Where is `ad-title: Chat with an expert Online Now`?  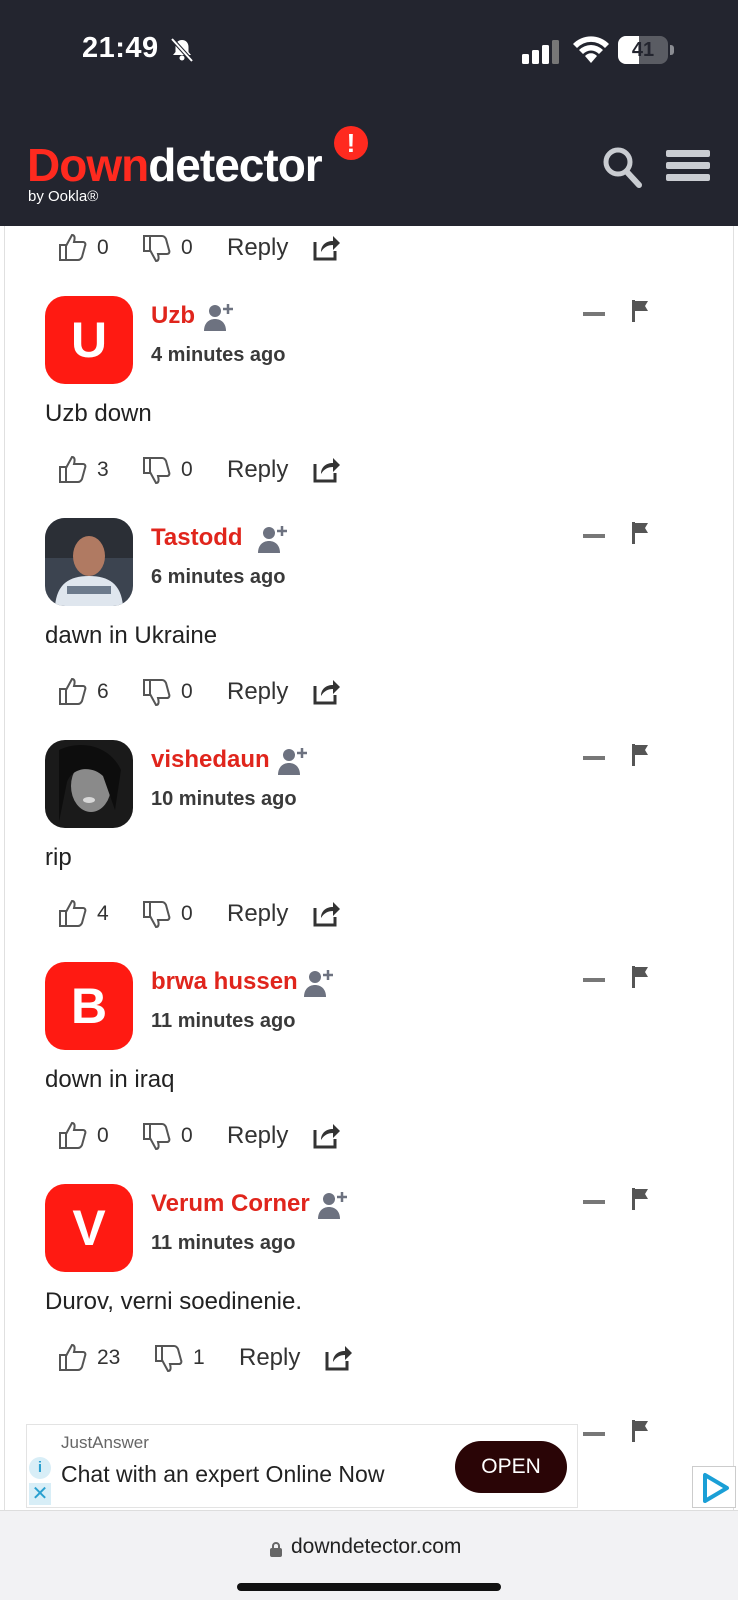 ad-title: Chat with an expert Online Now is located at coordinates (222, 1474).